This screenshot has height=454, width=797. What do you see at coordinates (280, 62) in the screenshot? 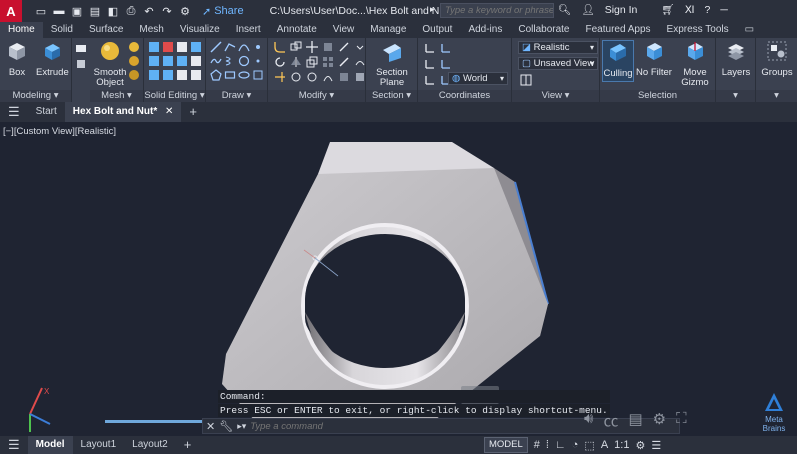
I see `rotate-icon` at bounding box center [280, 62].